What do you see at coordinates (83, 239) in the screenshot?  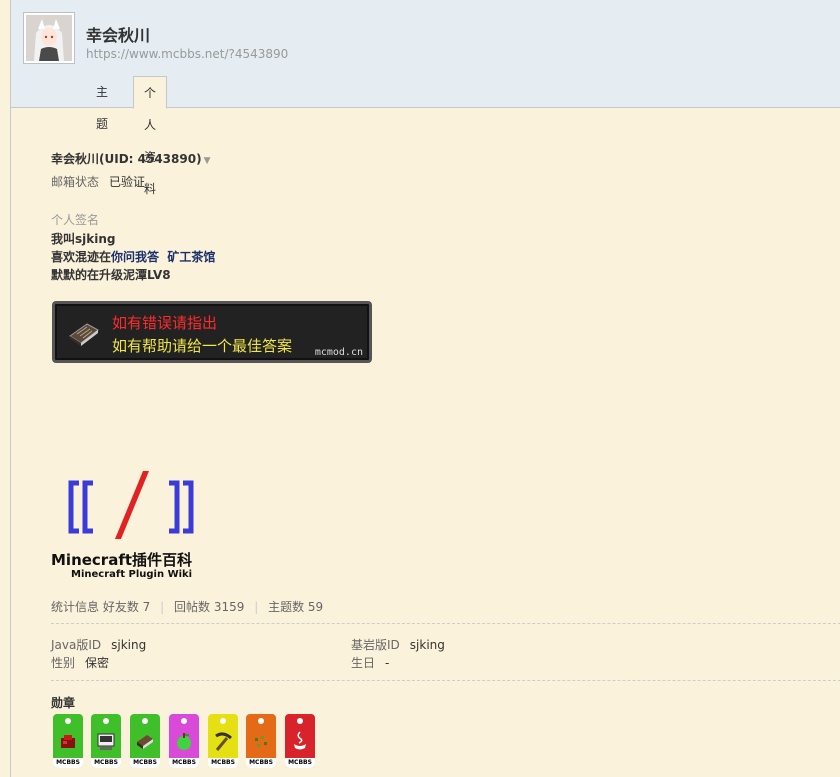 I see `signature-line-1: 我叫sjking` at bounding box center [83, 239].